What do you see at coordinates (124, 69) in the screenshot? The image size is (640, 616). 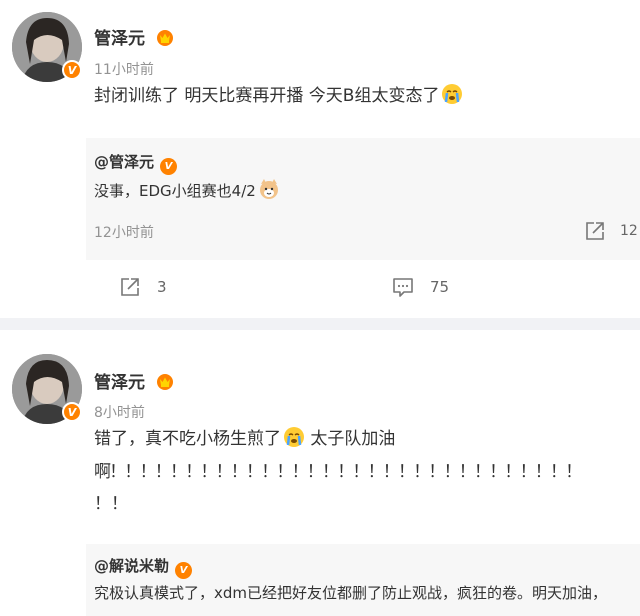 I see `post-time: 11小时前` at bounding box center [124, 69].